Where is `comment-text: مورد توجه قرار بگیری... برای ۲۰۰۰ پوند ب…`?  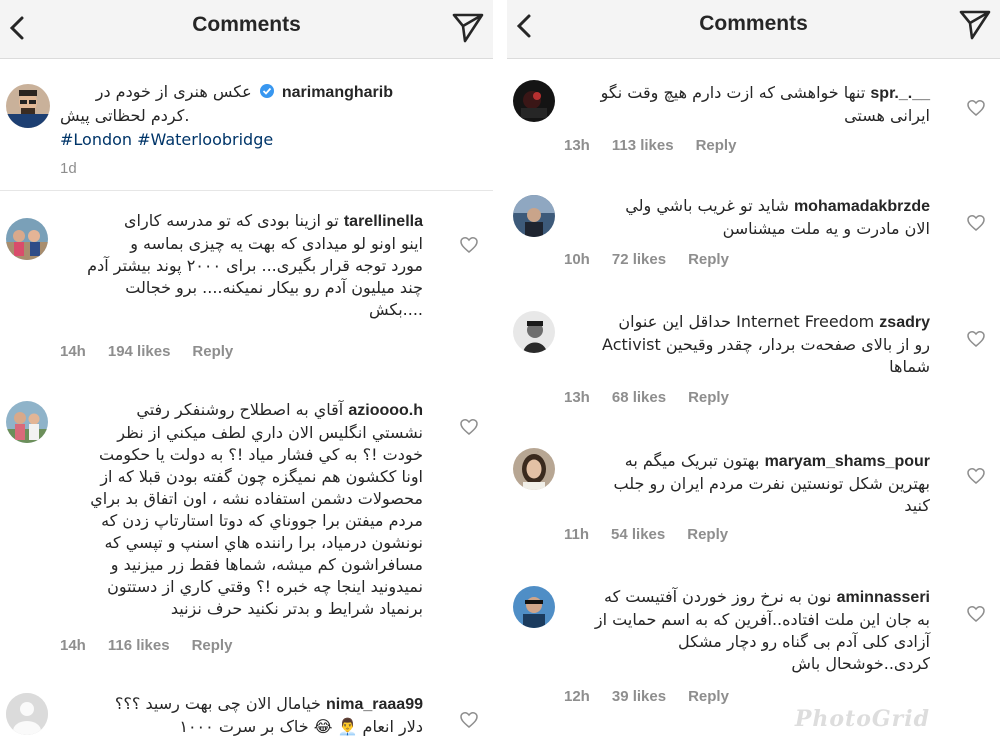 comment-text: مورد توجه قرار بگیری... برای ۲۰۰۰ پوند ب… is located at coordinates (255, 265).